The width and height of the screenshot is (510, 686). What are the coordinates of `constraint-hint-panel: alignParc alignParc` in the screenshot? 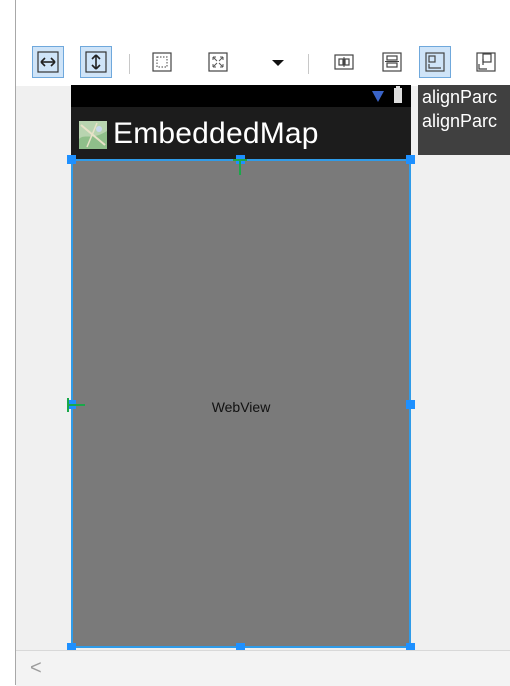 It's located at (464, 120).